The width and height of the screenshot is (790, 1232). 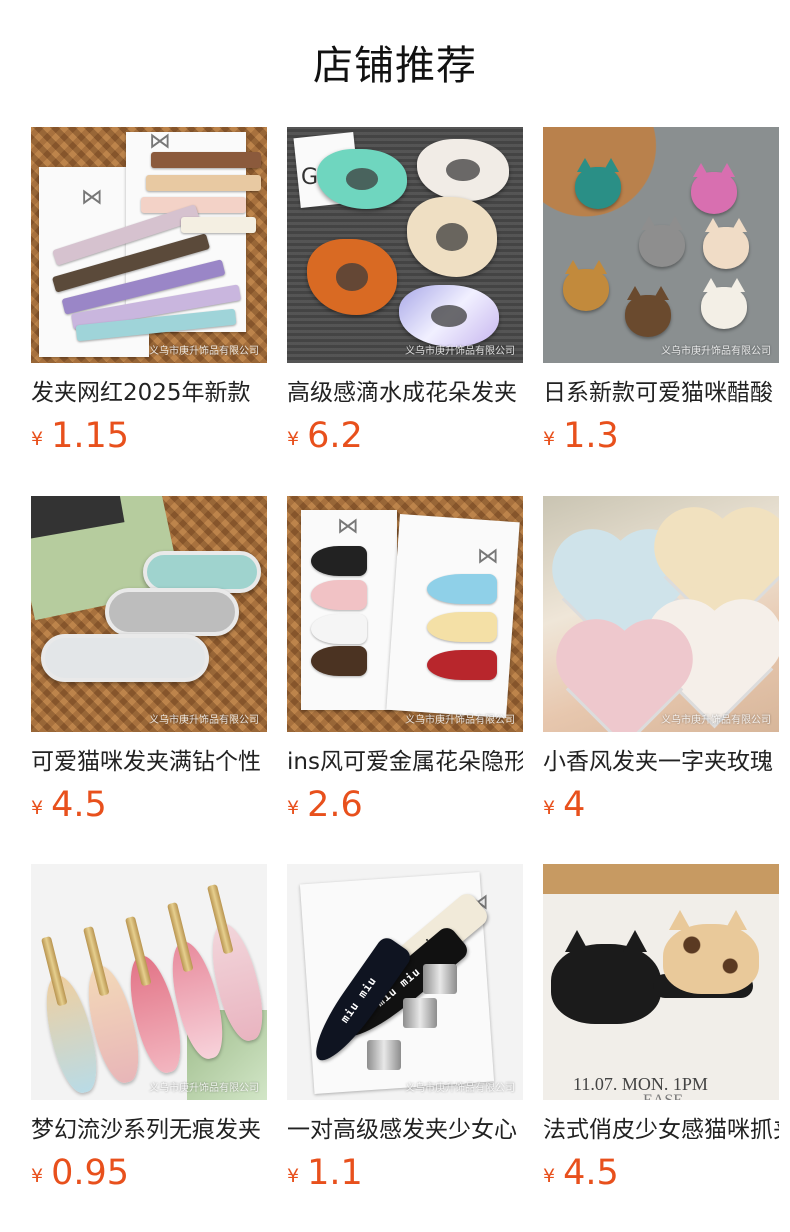 I want to click on price-value: 1.15, so click(x=90, y=436).